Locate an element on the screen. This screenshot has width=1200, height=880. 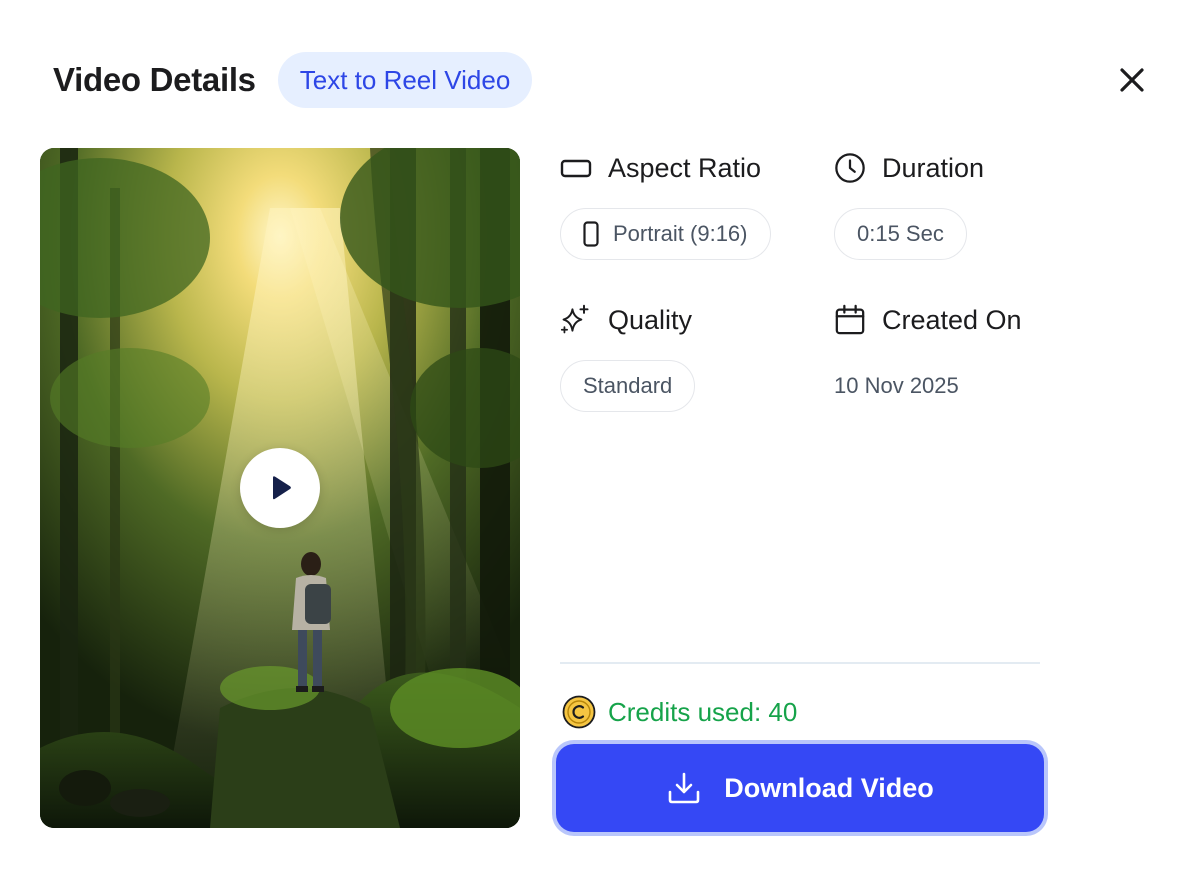
created-on-label: Created On is located at coordinates (952, 319).